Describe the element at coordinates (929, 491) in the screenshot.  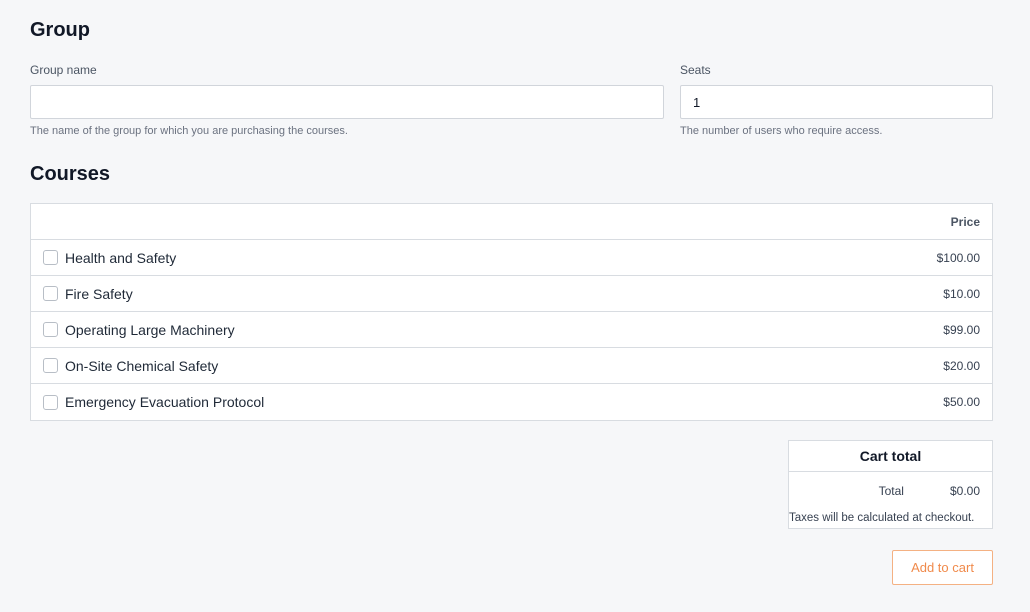
I see `cart-total-row: Total $0.00` at that location.